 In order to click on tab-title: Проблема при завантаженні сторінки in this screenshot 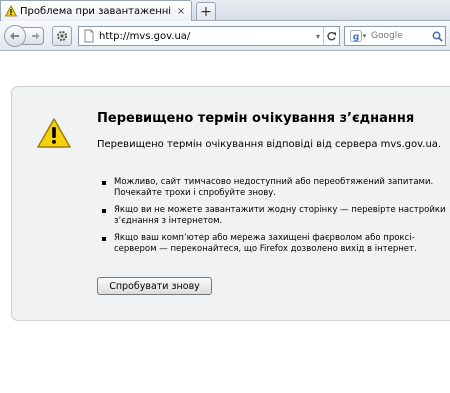, I will do `click(97, 11)`.